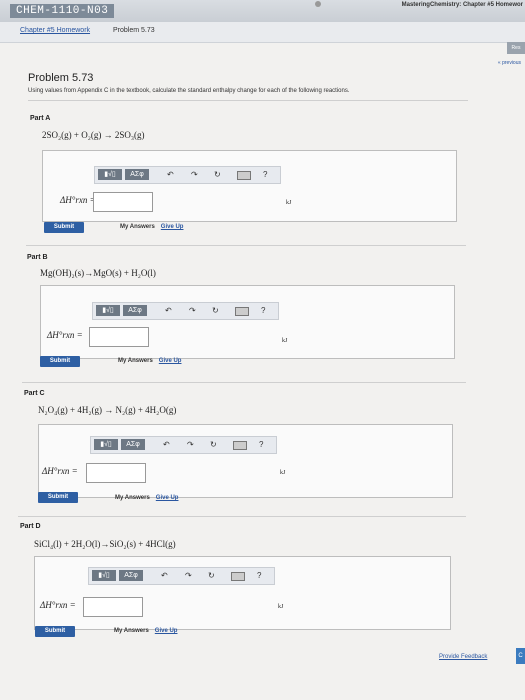 This screenshot has width=525, height=700. Describe the element at coordinates (107, 410) in the screenshot. I see `equation-part-c: N₂O₄(g) + 4H₂(g) → N₂(g) + 4H₂O(g)` at that location.